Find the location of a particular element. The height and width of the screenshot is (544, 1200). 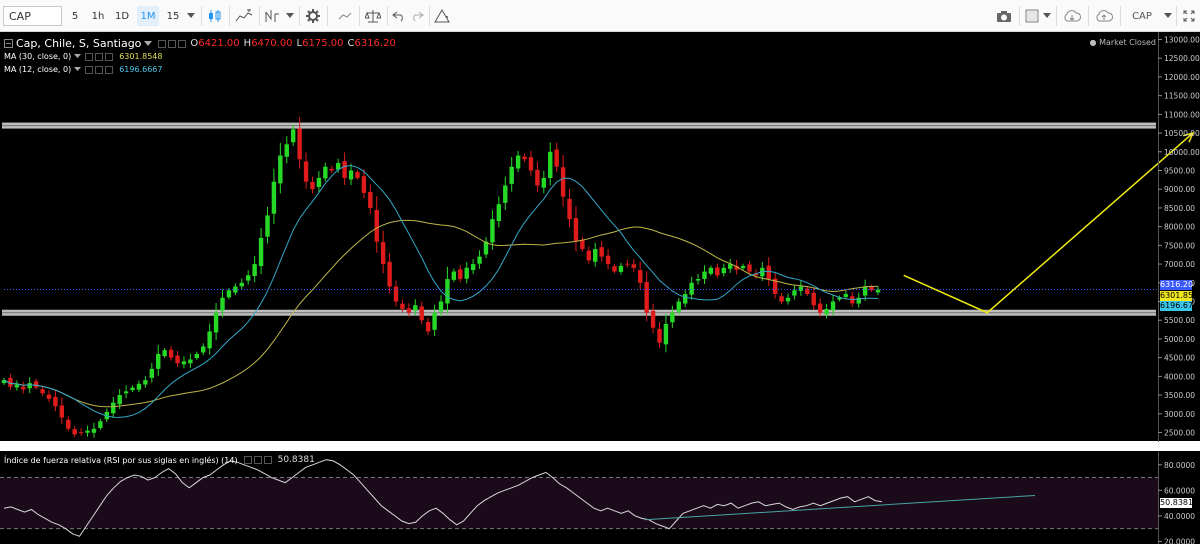

snapshot-button is located at coordinates (1004, 16).